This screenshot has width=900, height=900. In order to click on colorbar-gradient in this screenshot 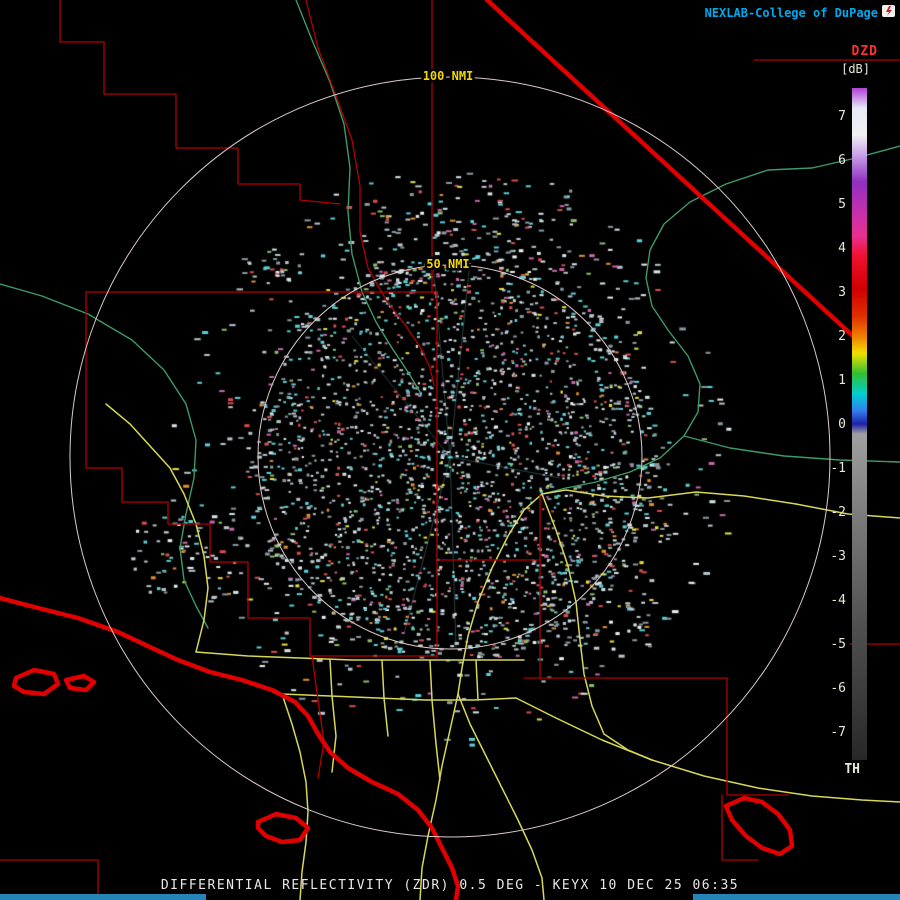, I will do `click(859, 424)`.